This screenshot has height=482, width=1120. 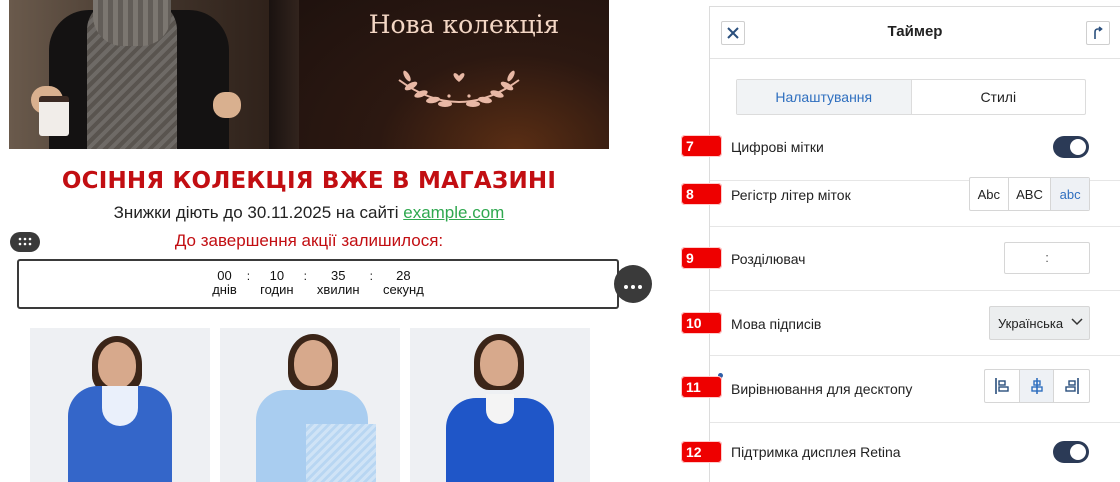 I want to click on language-value: Українська, so click(x=1031, y=323).